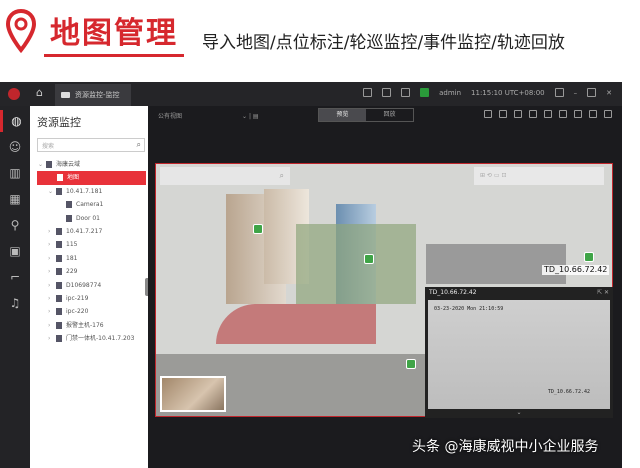 Image resolution: width=640 pixels, height=468 pixels. I want to click on tree-node: › 10.41.7.217, so click(89, 231).